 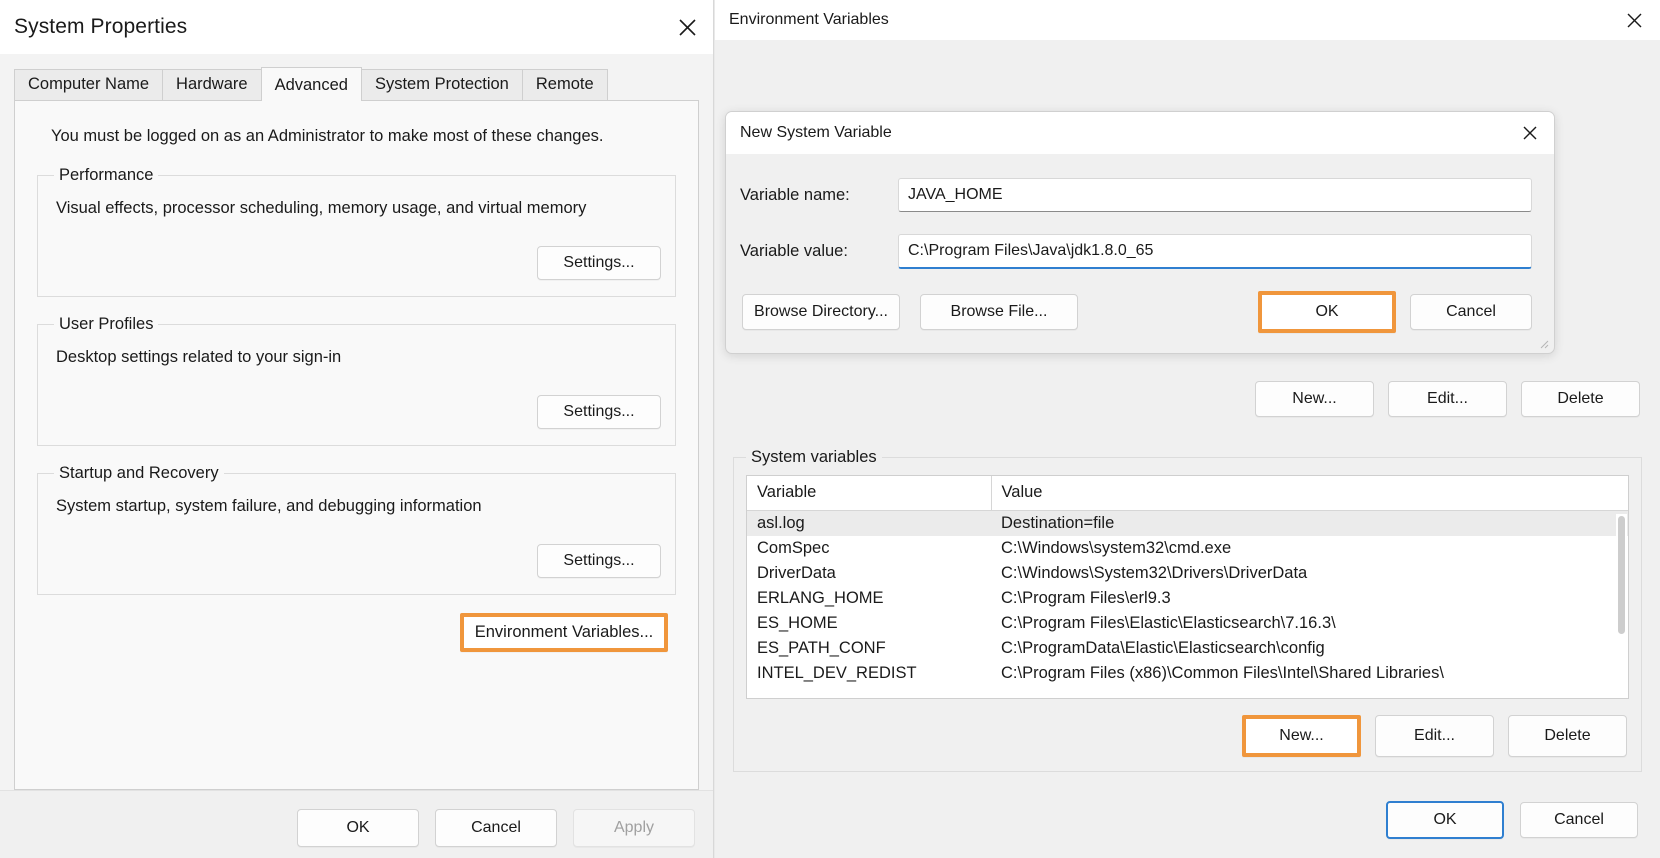 What do you see at coordinates (101, 26) in the screenshot?
I see `page-title: System Properties` at bounding box center [101, 26].